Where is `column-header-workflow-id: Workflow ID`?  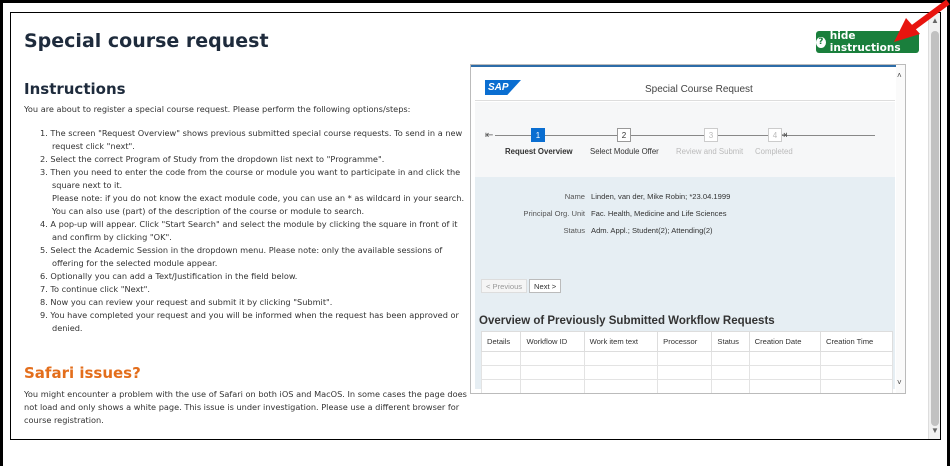 column-header-workflow-id: Workflow ID is located at coordinates (552, 341).